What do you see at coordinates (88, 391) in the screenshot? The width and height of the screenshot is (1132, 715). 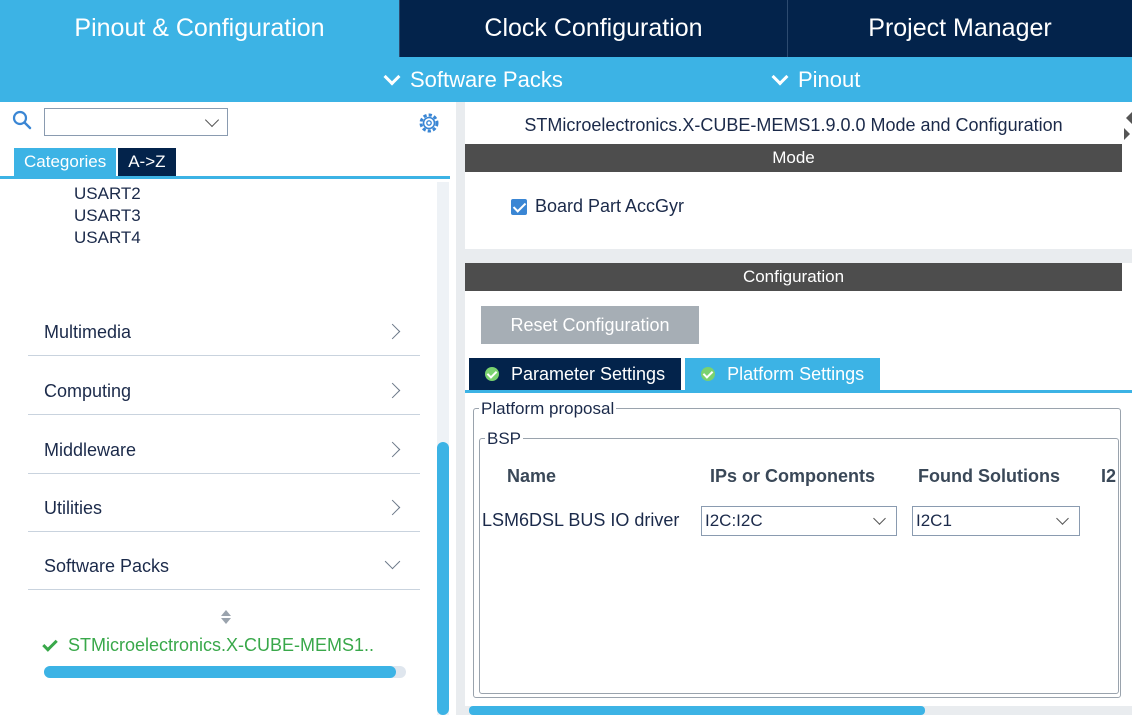 I see `category-label: Computing` at bounding box center [88, 391].